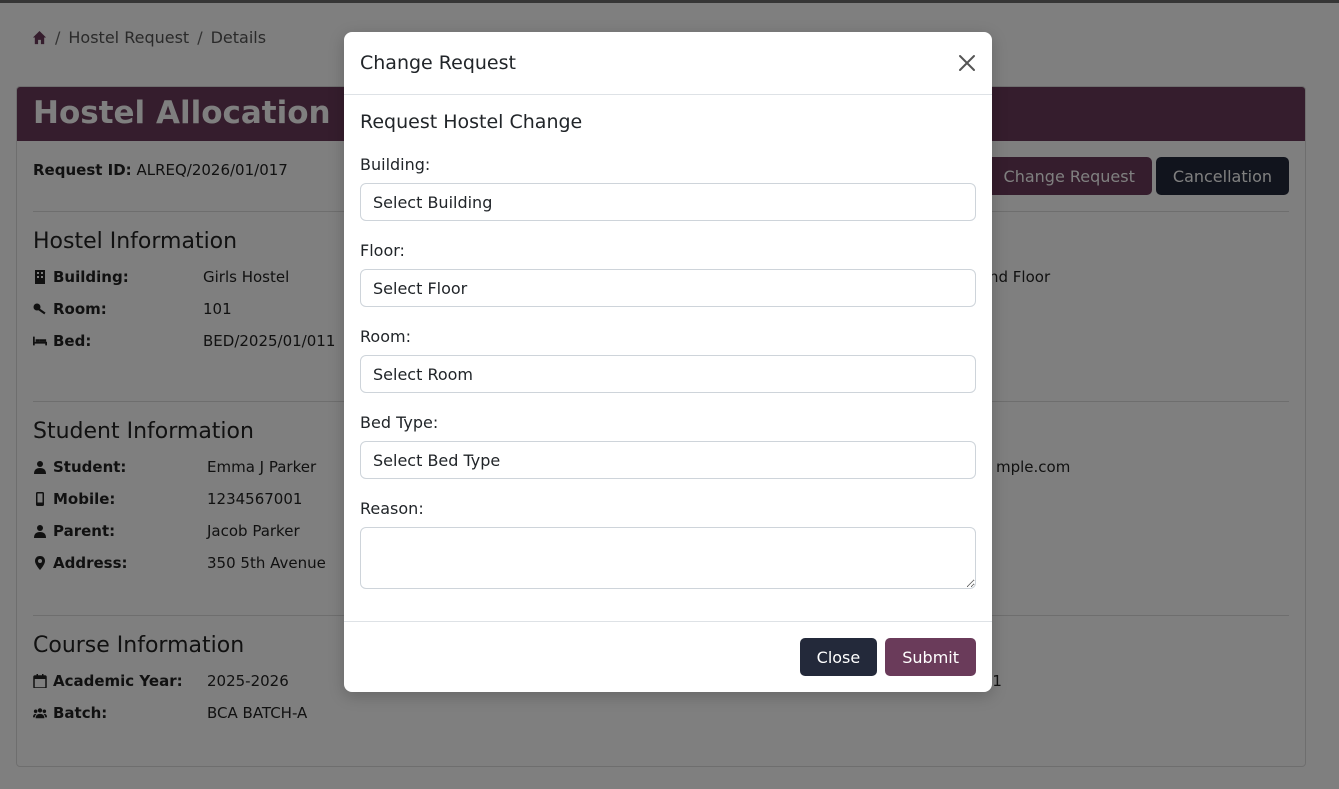  Describe the element at coordinates (433, 202) in the screenshot. I see `building-select-value: Select Building` at that location.